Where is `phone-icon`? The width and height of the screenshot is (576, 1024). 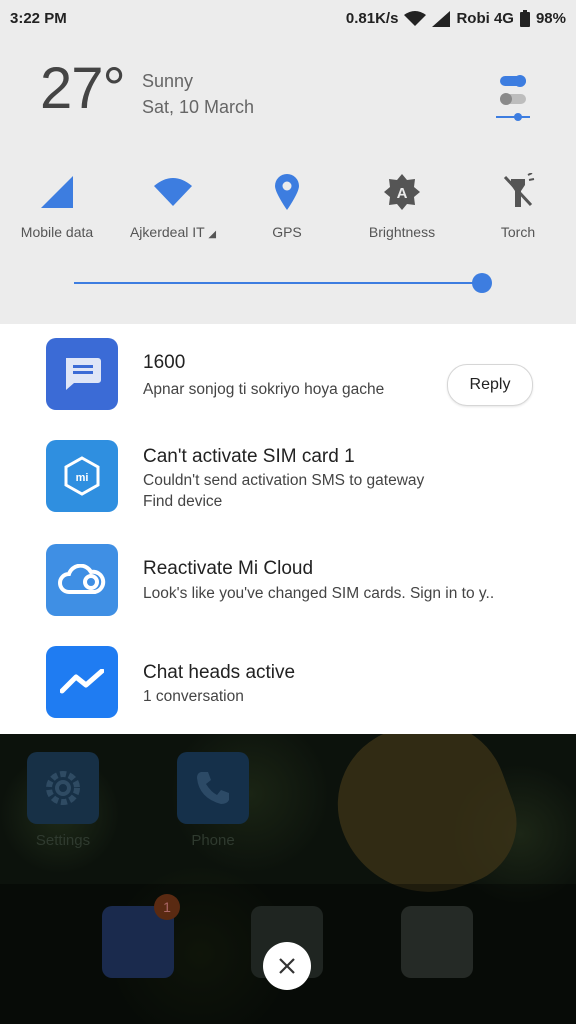 phone-icon is located at coordinates (213, 788).